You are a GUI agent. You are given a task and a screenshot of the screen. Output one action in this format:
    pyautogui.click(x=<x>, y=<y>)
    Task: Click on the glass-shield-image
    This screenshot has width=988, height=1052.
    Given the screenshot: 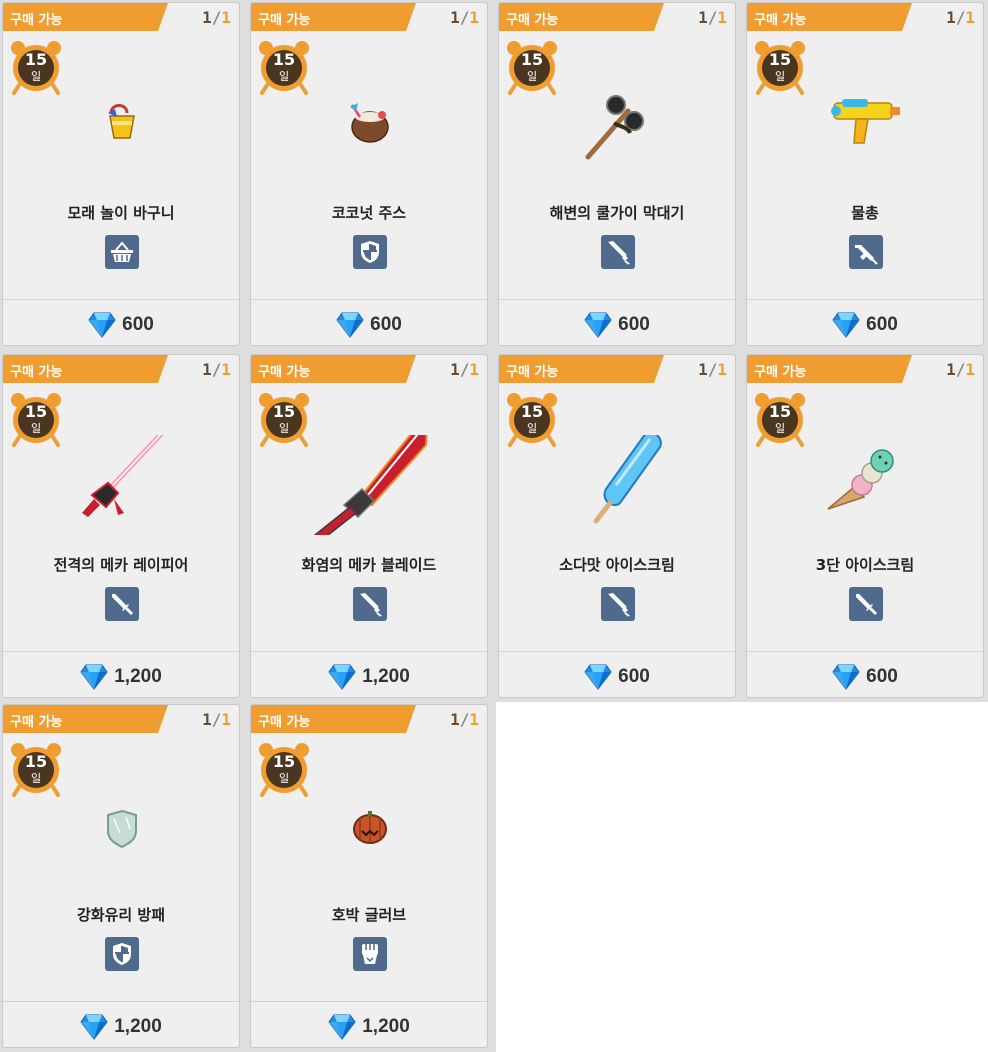 What is the action you would take?
    pyautogui.click(x=122, y=829)
    